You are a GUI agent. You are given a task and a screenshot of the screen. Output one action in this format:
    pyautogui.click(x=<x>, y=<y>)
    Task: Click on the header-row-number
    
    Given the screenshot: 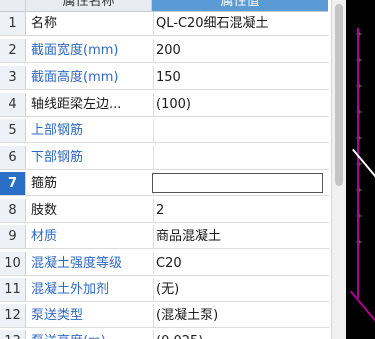 What is the action you would take?
    pyautogui.click(x=13, y=6)
    